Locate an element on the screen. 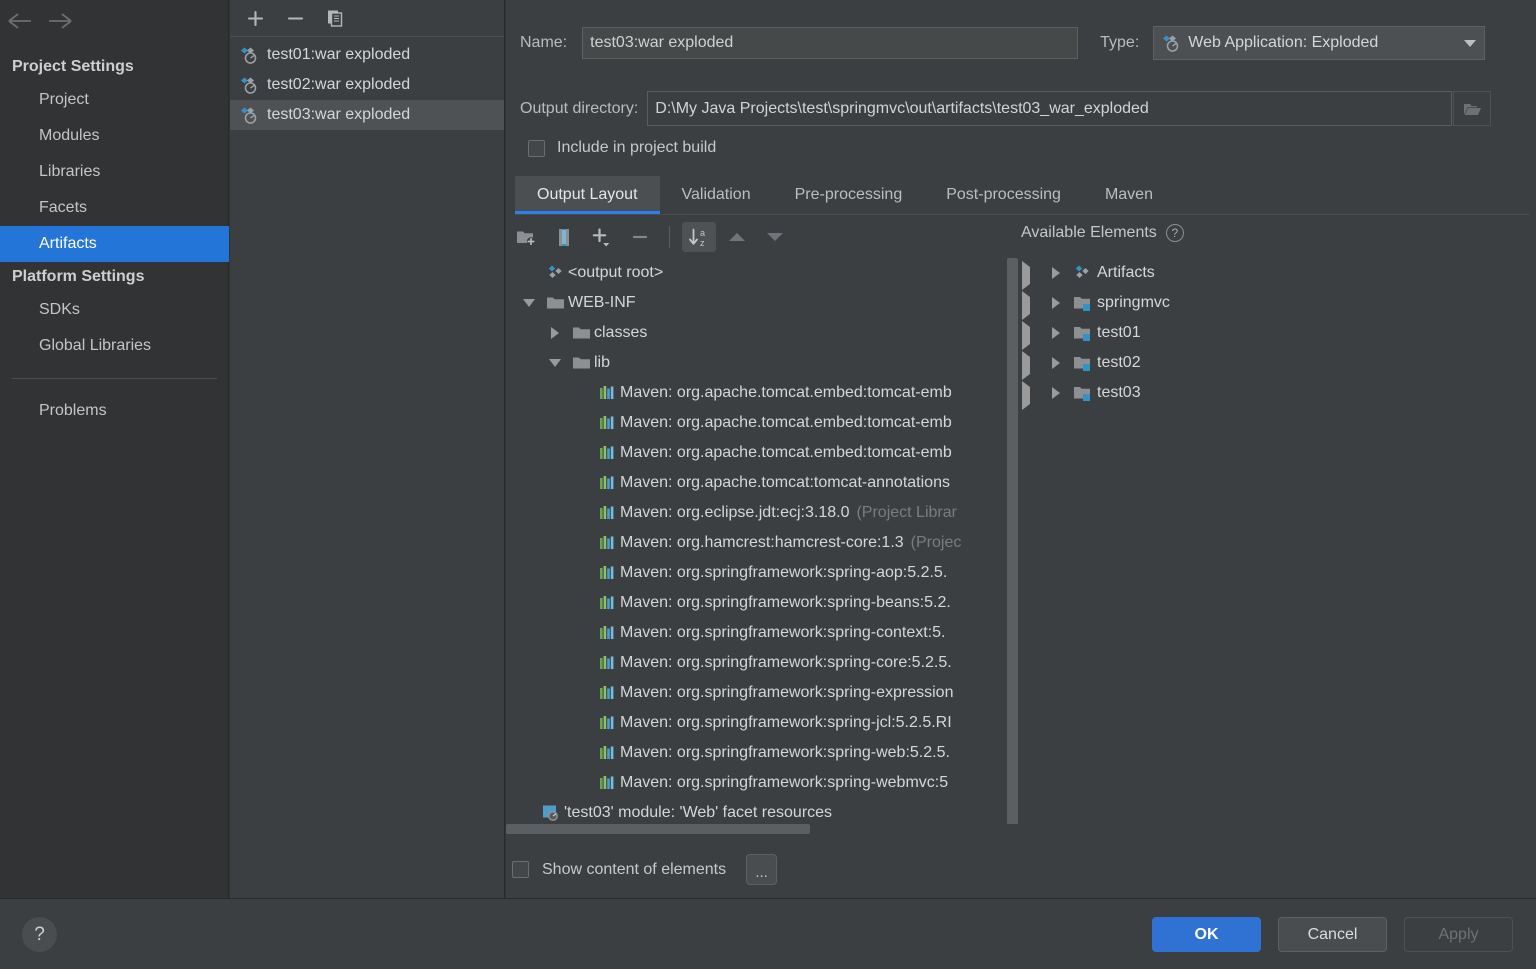  tab-output-layout: Output Layout is located at coordinates (587, 195).